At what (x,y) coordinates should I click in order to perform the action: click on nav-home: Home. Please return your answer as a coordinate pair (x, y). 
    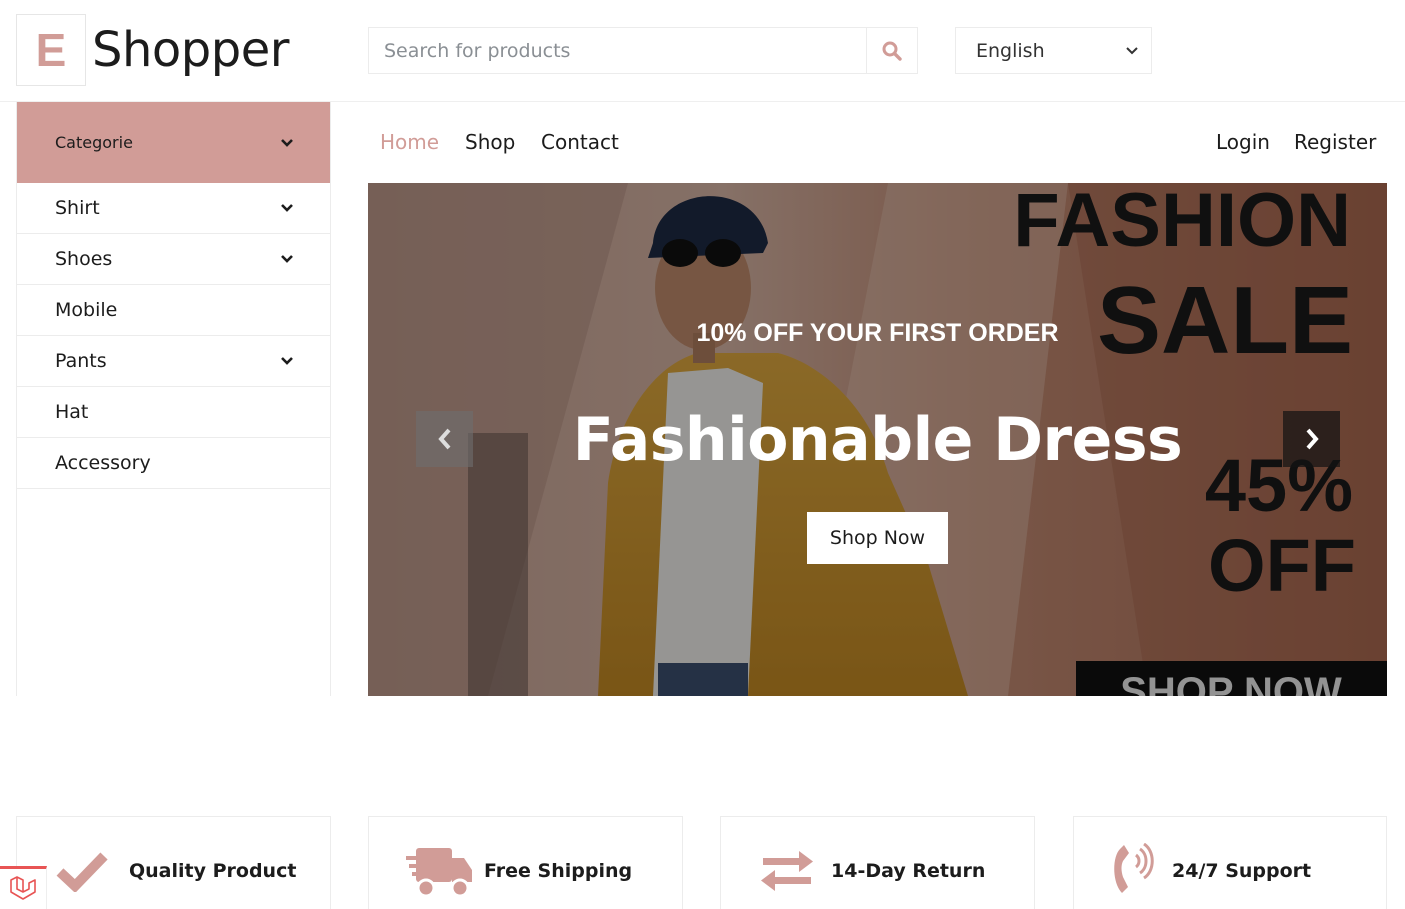
    Looking at the image, I should click on (409, 142).